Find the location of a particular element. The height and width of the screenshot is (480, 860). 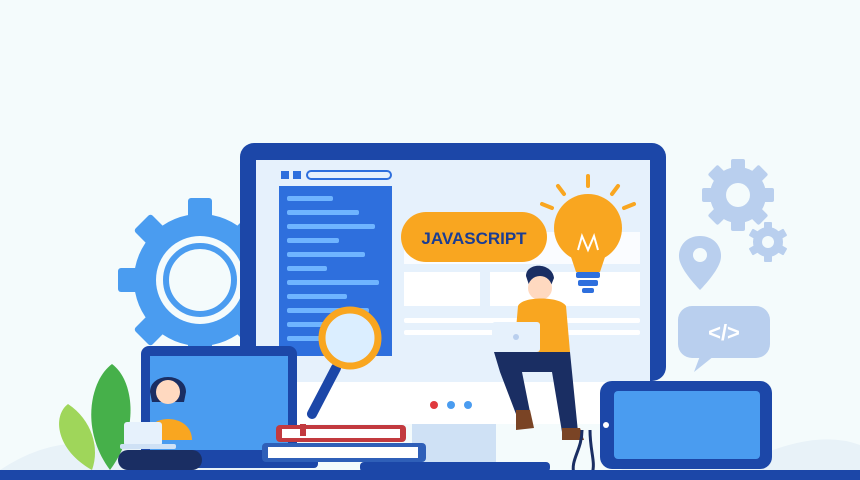

gear-icon-tiny is located at coordinates (768, 242).